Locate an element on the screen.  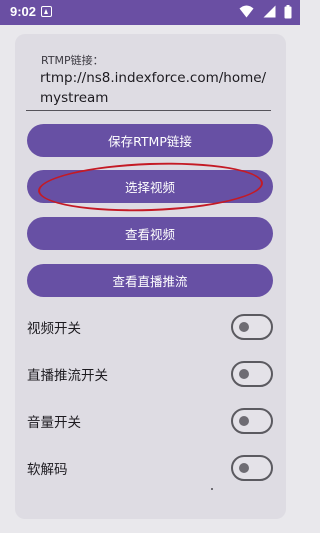
select-video-button: 选择视频 is located at coordinates (150, 186).